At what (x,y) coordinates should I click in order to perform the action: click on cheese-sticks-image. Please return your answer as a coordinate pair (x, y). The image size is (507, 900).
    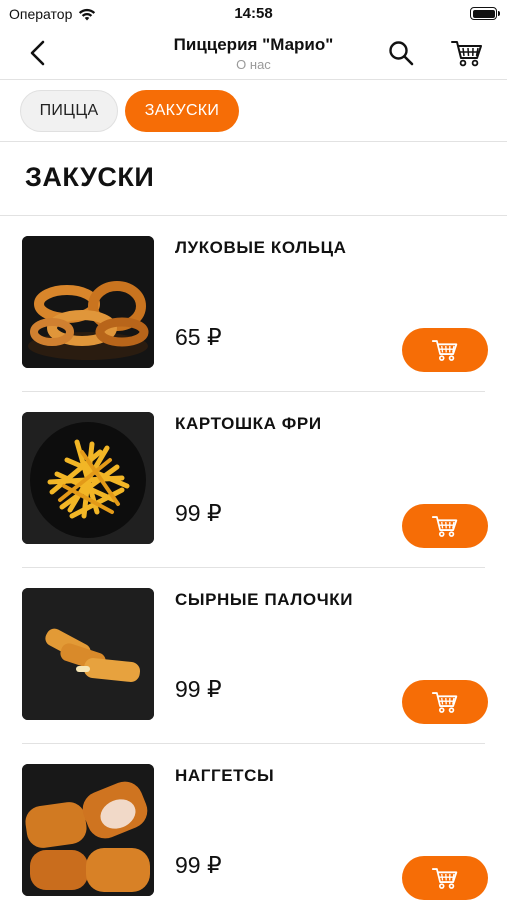
    Looking at the image, I should click on (88, 654).